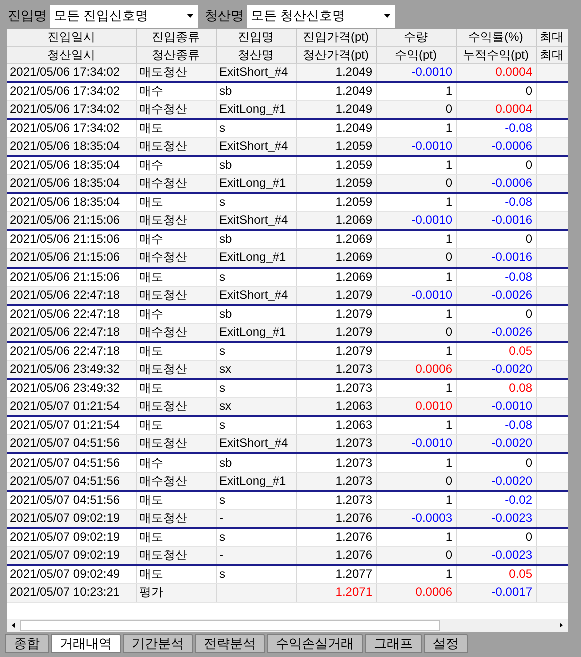  I want to click on tab: 그래프, so click(393, 643).